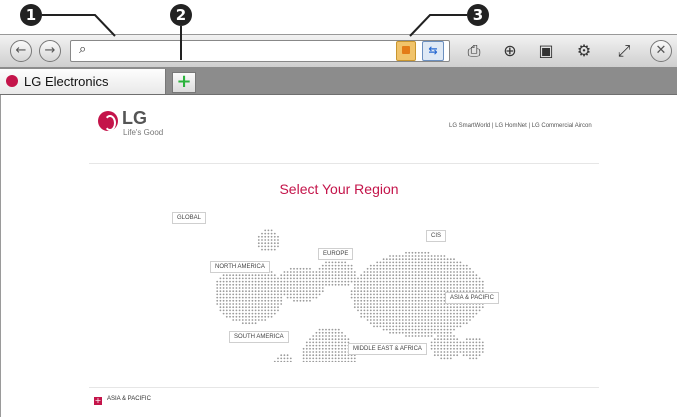 This screenshot has height=417, width=677. Describe the element at coordinates (181, 15) in the screenshot. I see `callout-2: 2` at that location.